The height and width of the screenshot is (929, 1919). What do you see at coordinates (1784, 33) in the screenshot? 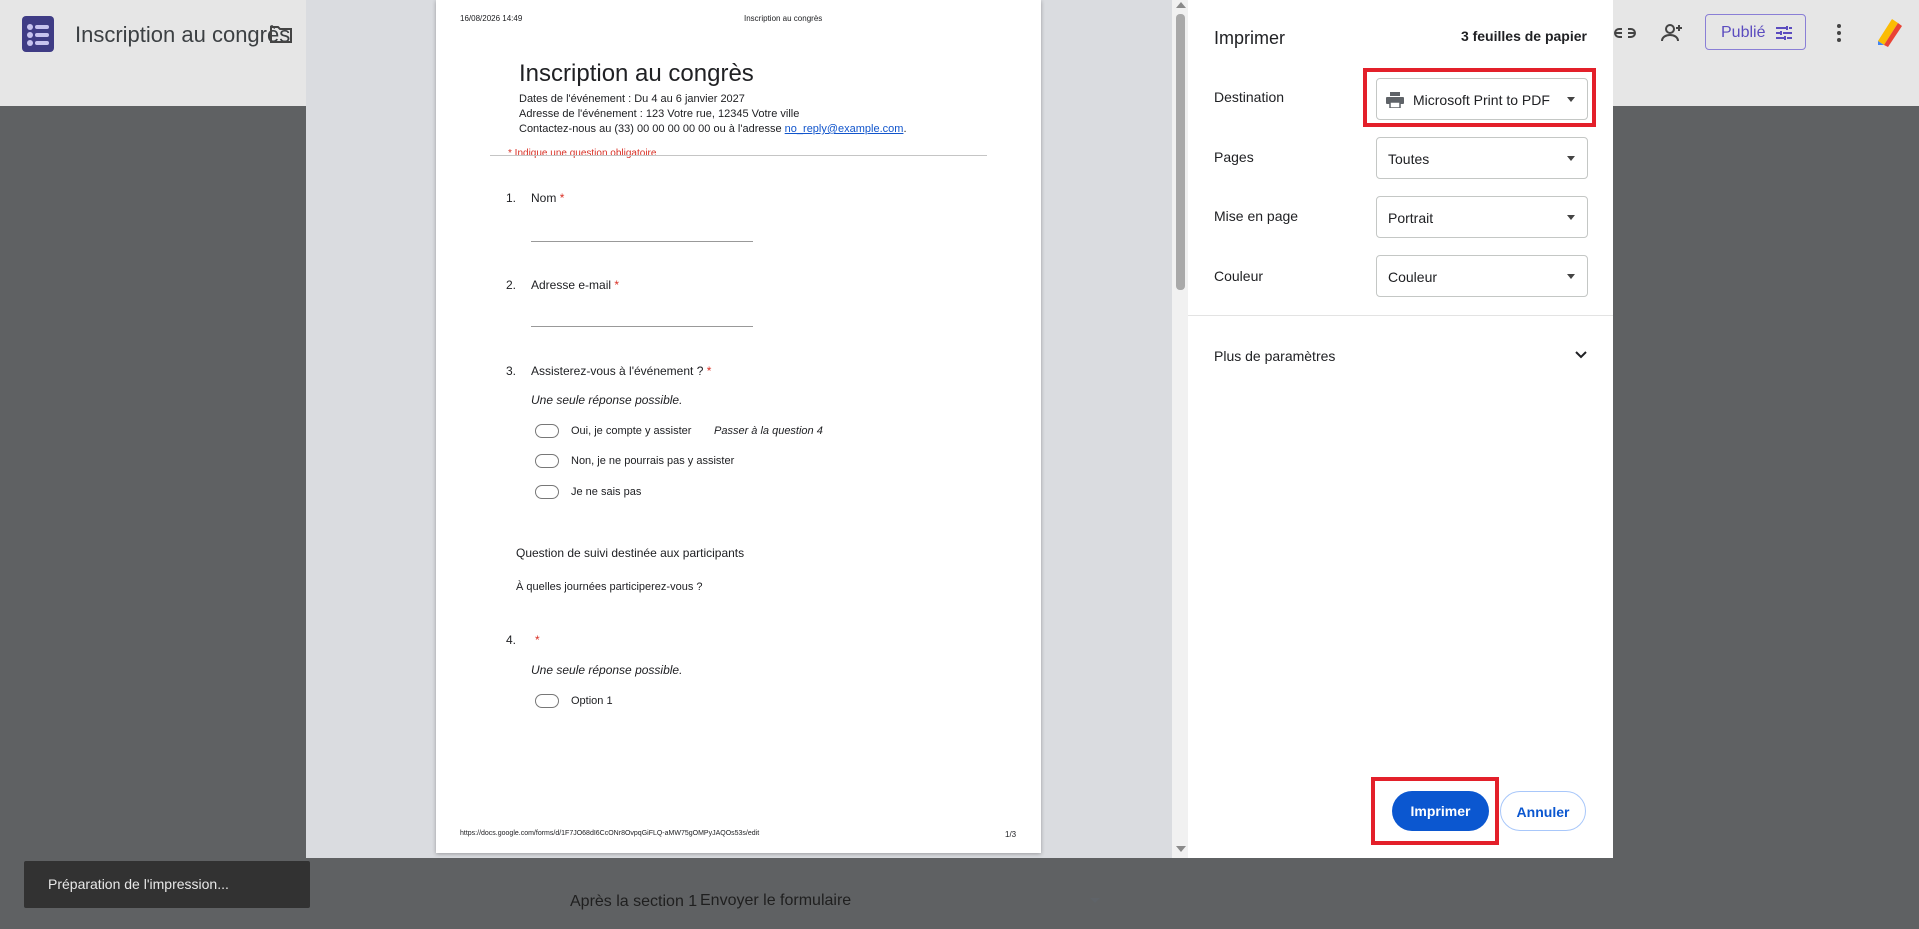
I see `tune-icon` at bounding box center [1784, 33].